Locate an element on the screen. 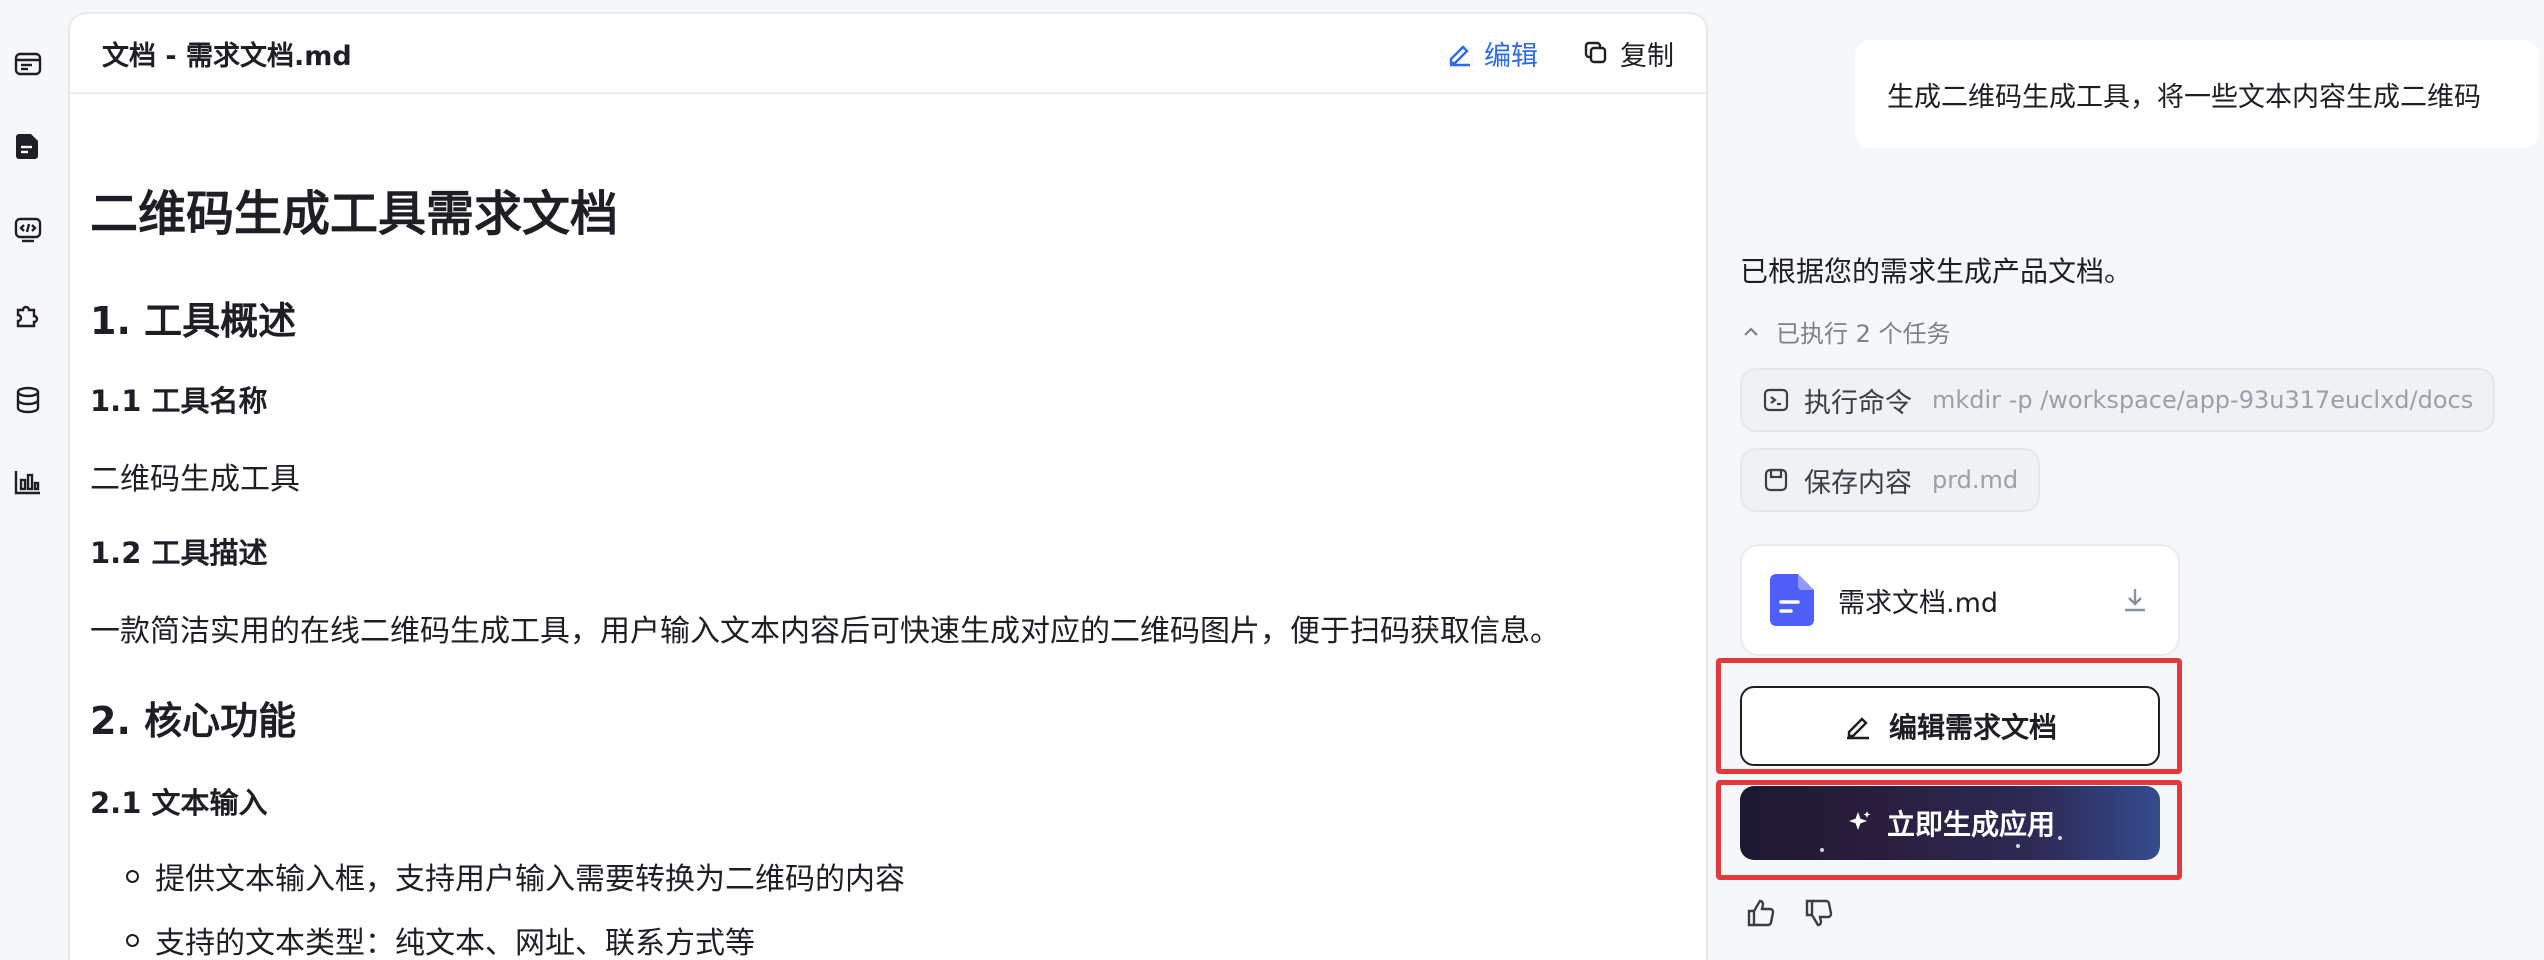 The image size is (2544, 960). doc-subsection-1-2-title: 1.2 工具描述 is located at coordinates (179, 553).